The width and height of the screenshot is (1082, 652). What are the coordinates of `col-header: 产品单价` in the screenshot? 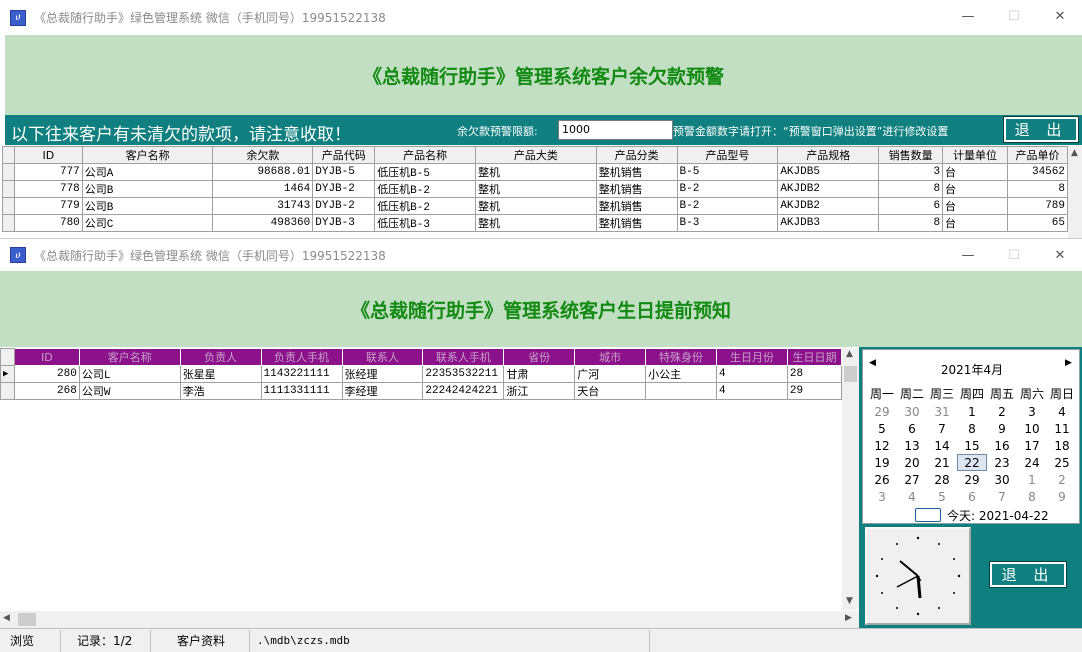 It's located at (1037, 155).